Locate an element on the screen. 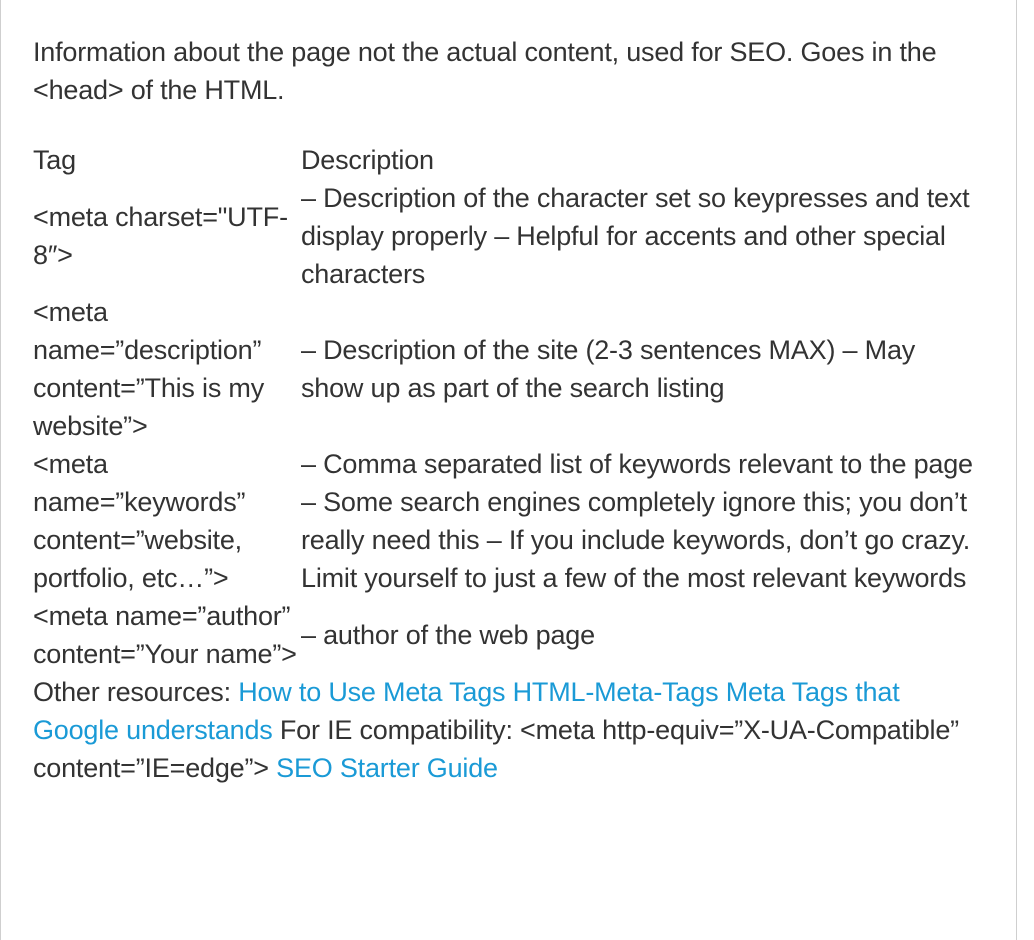 The height and width of the screenshot is (940, 1034). link-html-meta-tags: HTML-Meta-Tags is located at coordinates (616, 692).